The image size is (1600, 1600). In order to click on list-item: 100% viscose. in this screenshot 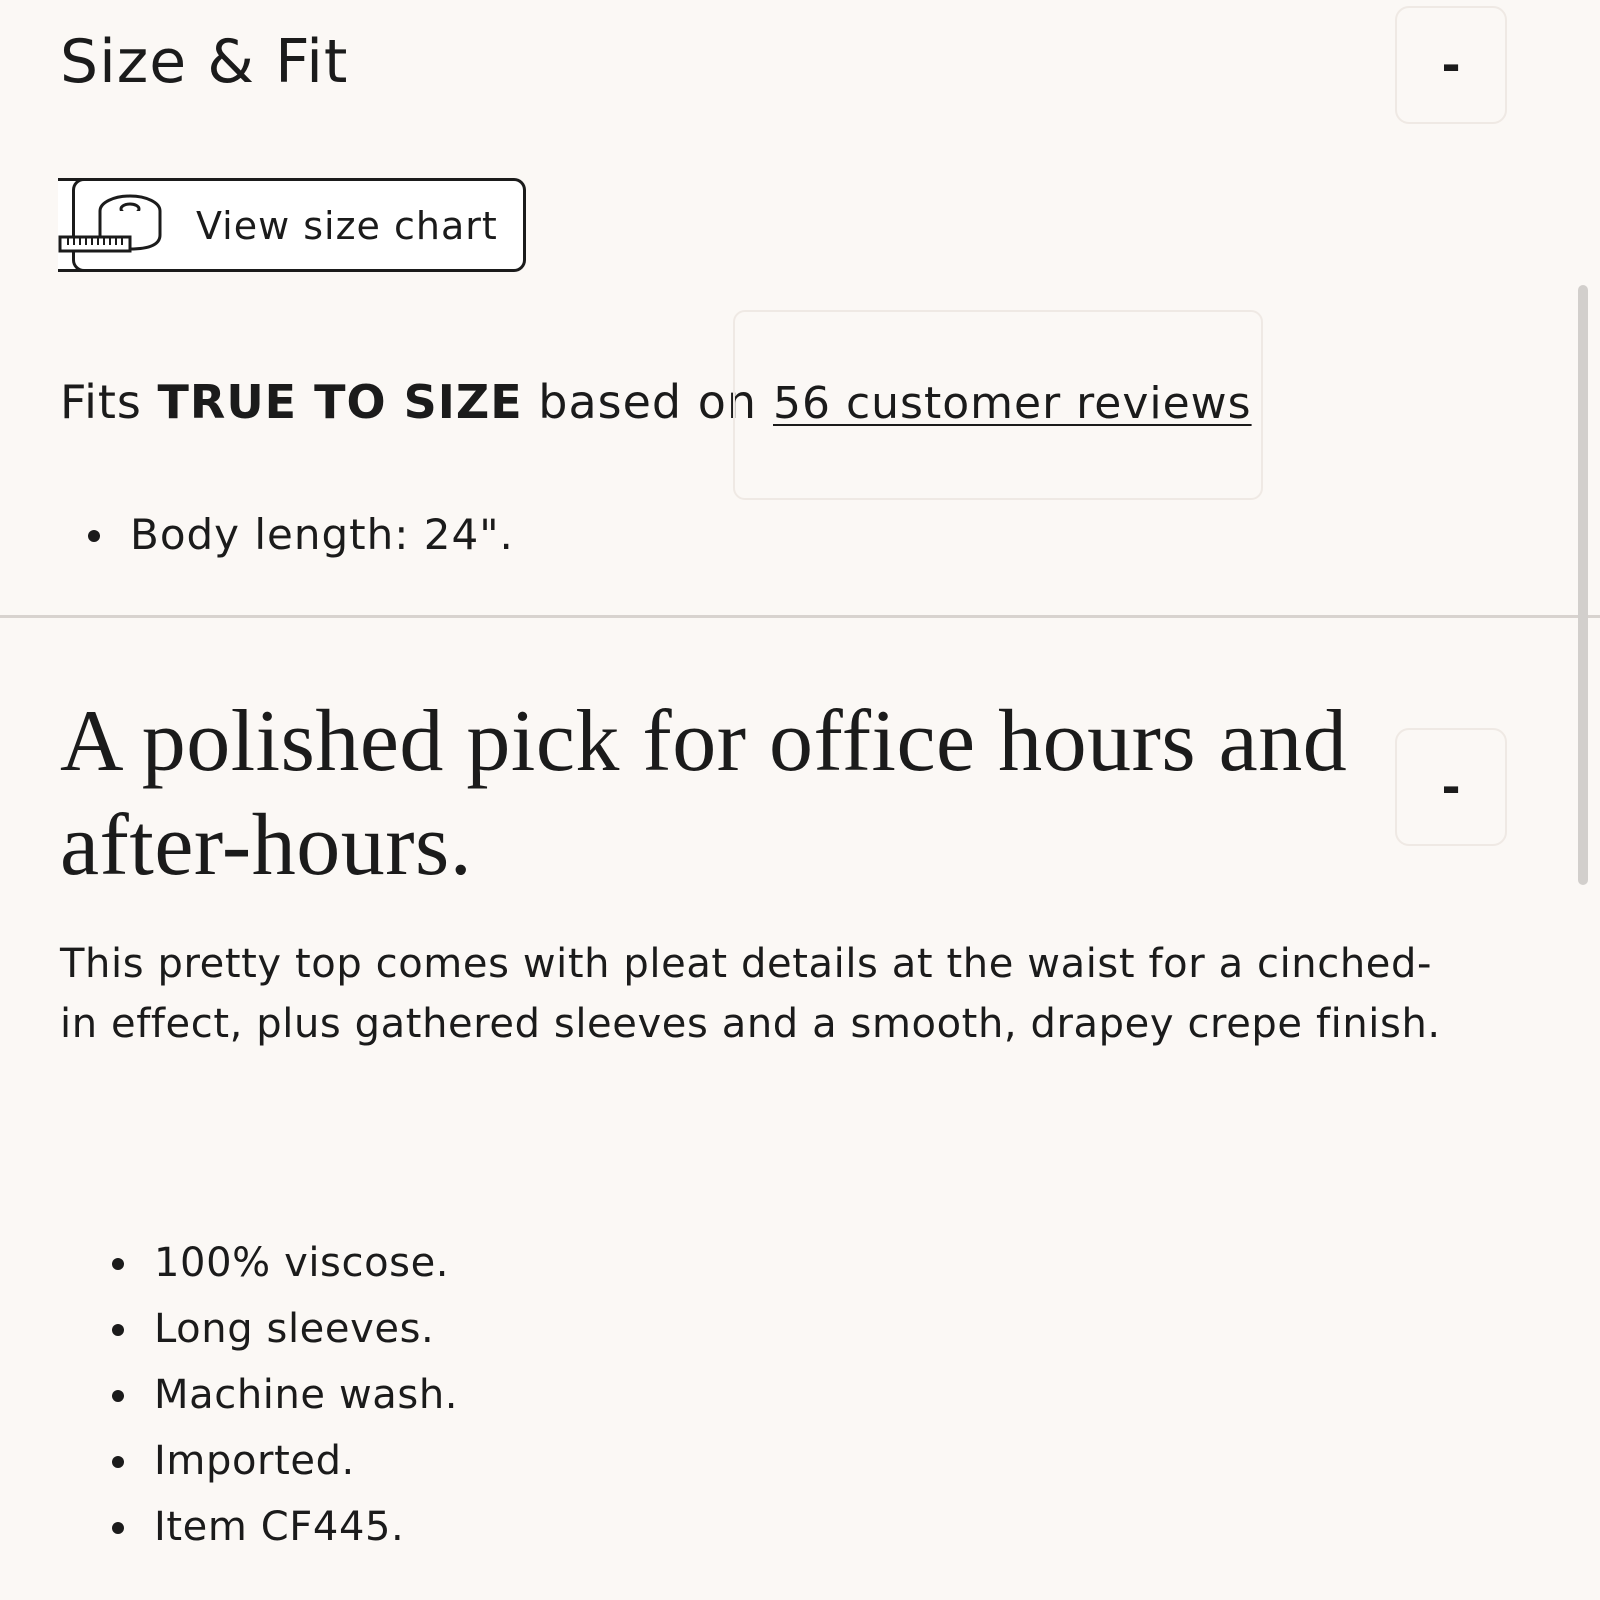, I will do `click(285, 1263)`.